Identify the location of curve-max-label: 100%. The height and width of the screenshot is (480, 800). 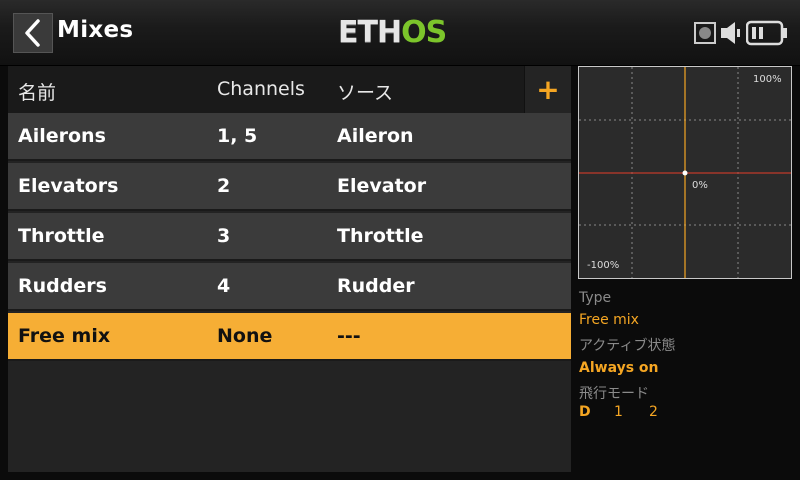
(767, 79).